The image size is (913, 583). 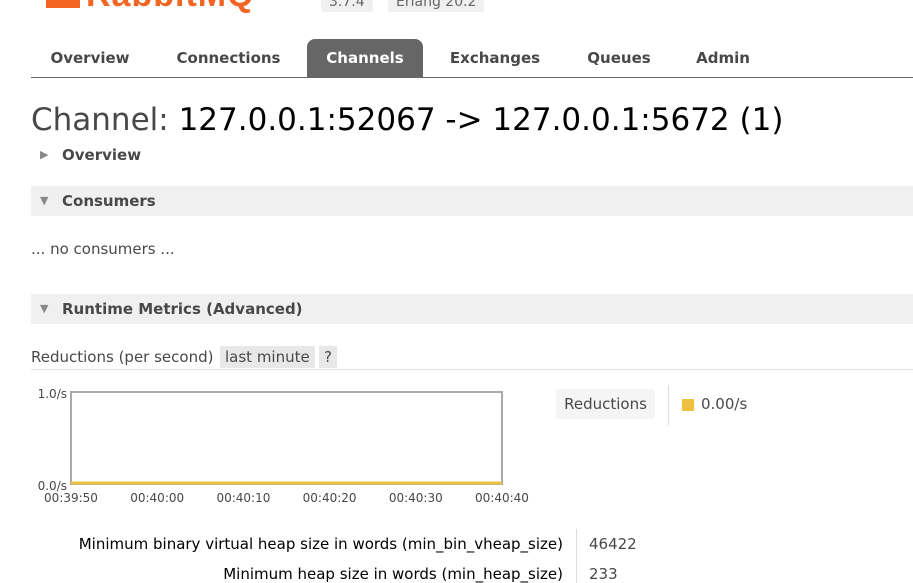 What do you see at coordinates (182, 309) in the screenshot?
I see `section-runtime-metrics-label: Runtime Metrics (Advanced)` at bounding box center [182, 309].